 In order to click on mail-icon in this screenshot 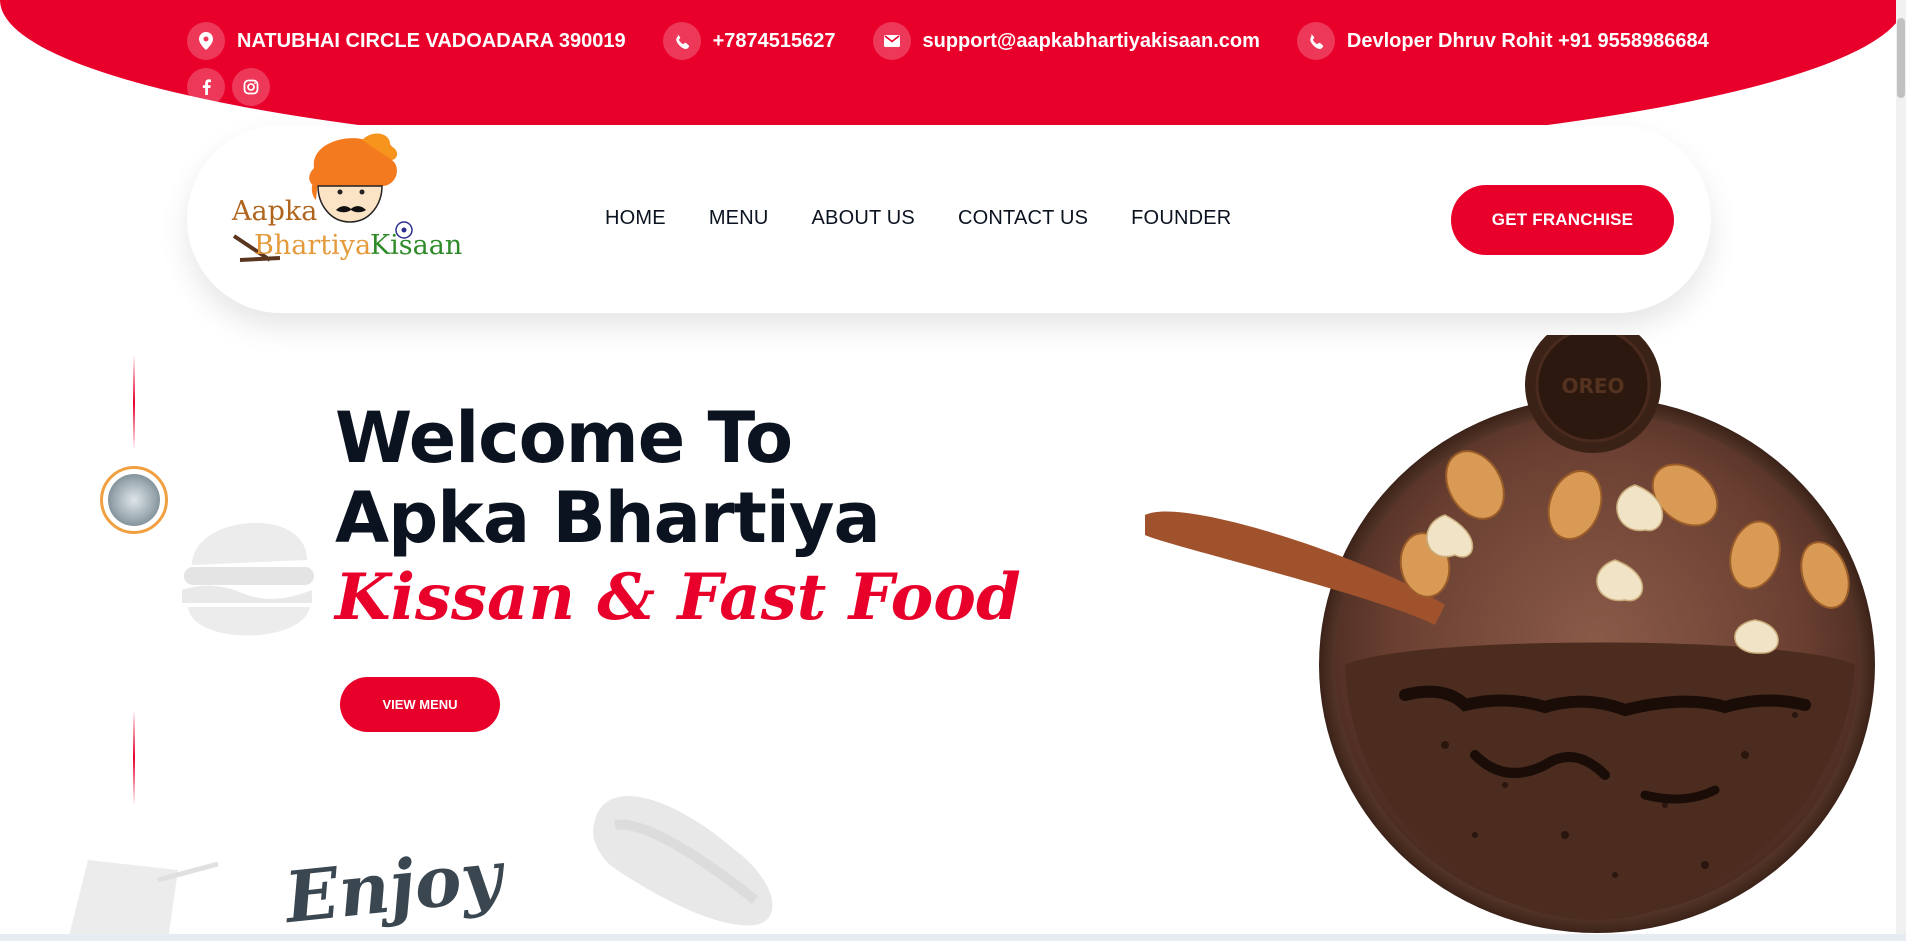, I will do `click(891, 41)`.